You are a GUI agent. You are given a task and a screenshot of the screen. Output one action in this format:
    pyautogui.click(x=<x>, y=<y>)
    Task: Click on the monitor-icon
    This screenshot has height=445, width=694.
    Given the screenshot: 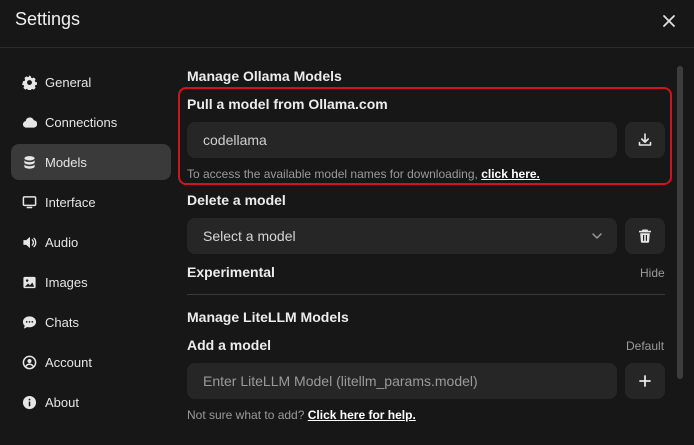 What is the action you would take?
    pyautogui.click(x=29, y=202)
    